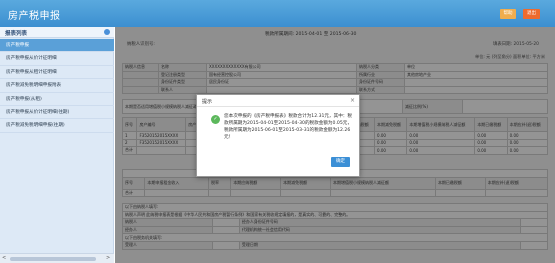  What do you see at coordinates (57, 46) in the screenshot?
I see `sidebar-item-property-tax: 房产税申报` at bounding box center [57, 46].